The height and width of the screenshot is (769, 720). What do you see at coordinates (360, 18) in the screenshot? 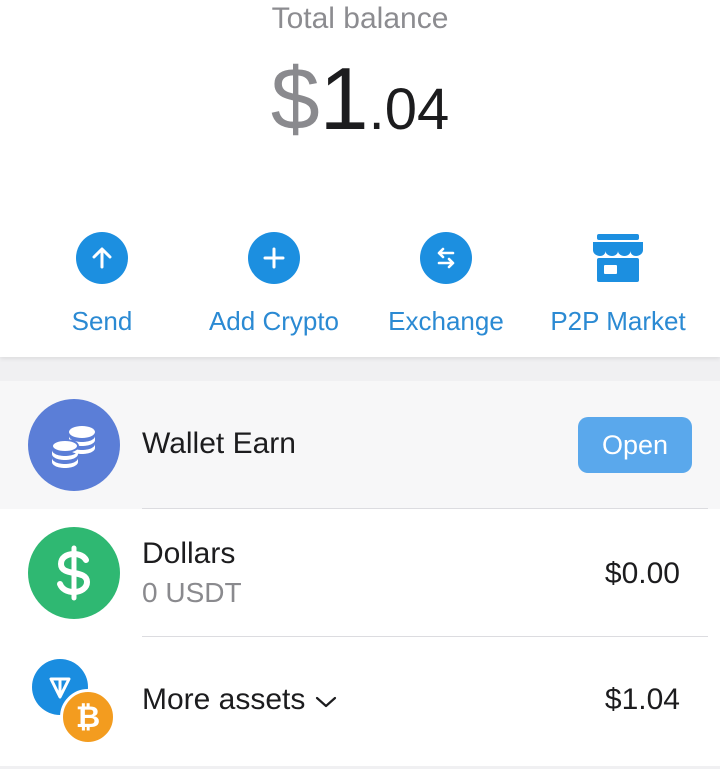
I see `balance-label: Total balance` at bounding box center [360, 18].